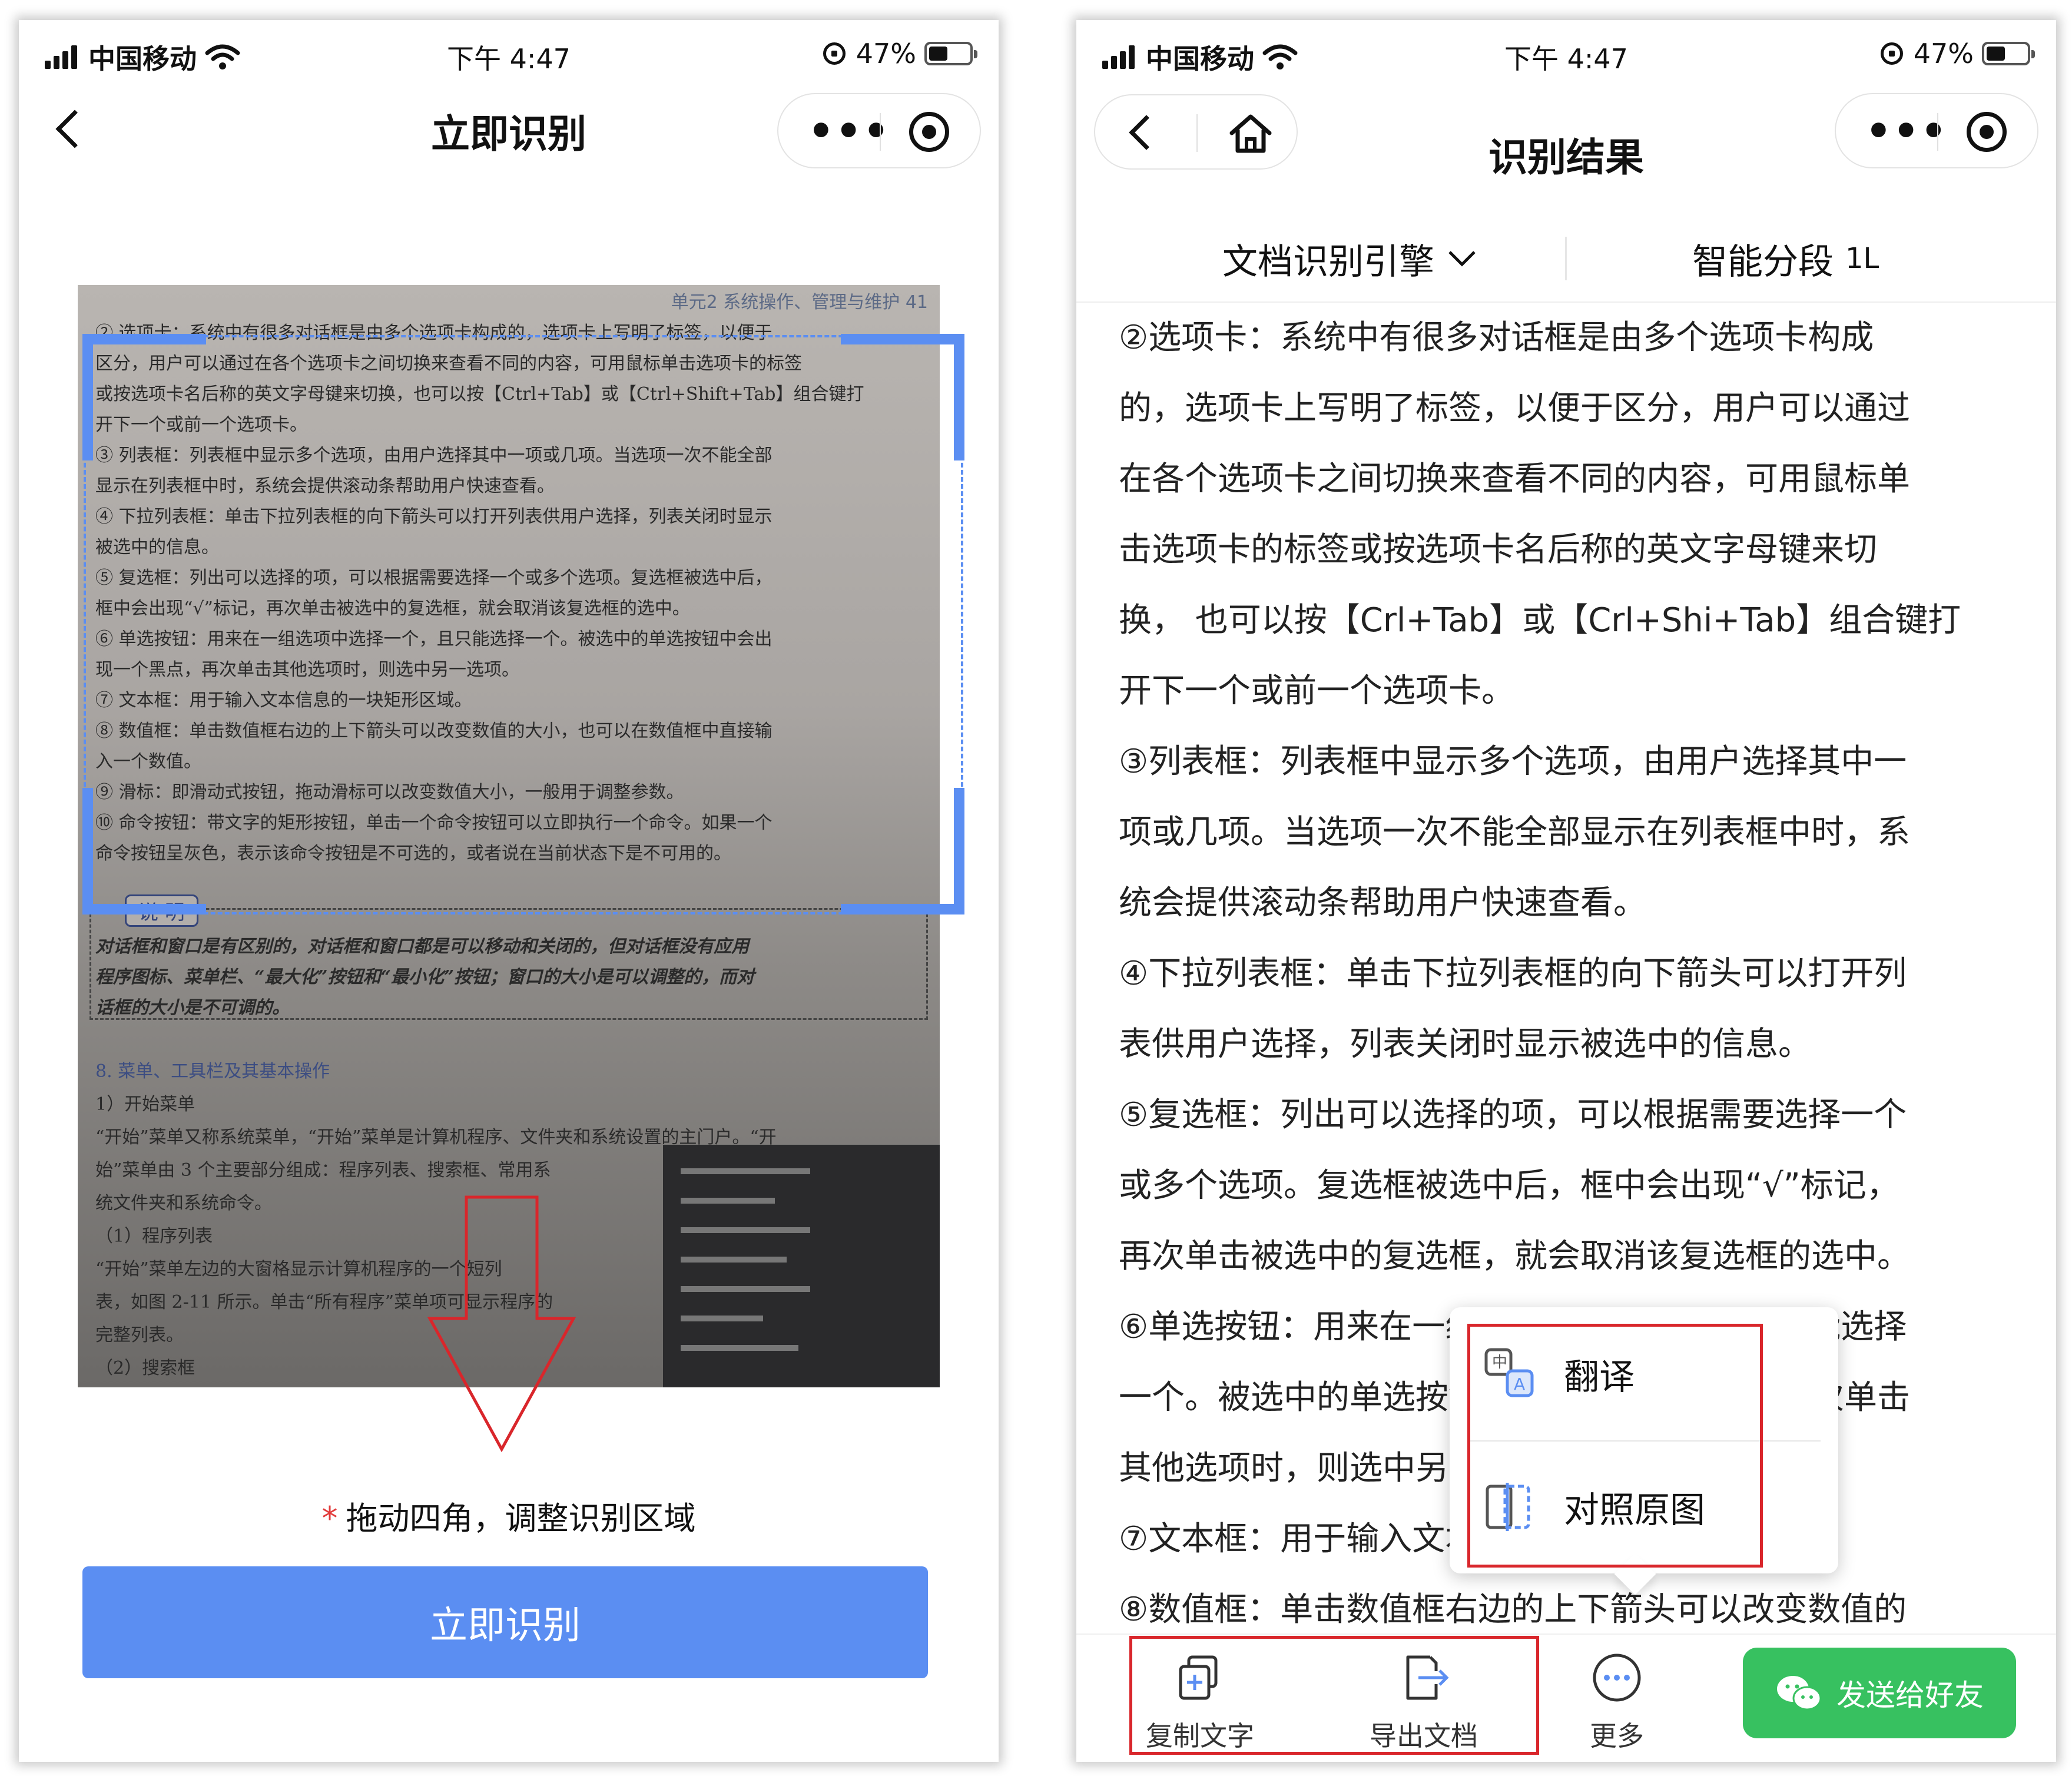  What do you see at coordinates (1317, 691) in the screenshot?
I see `result-line: 开下一个或前一个选项卡。` at bounding box center [1317, 691].